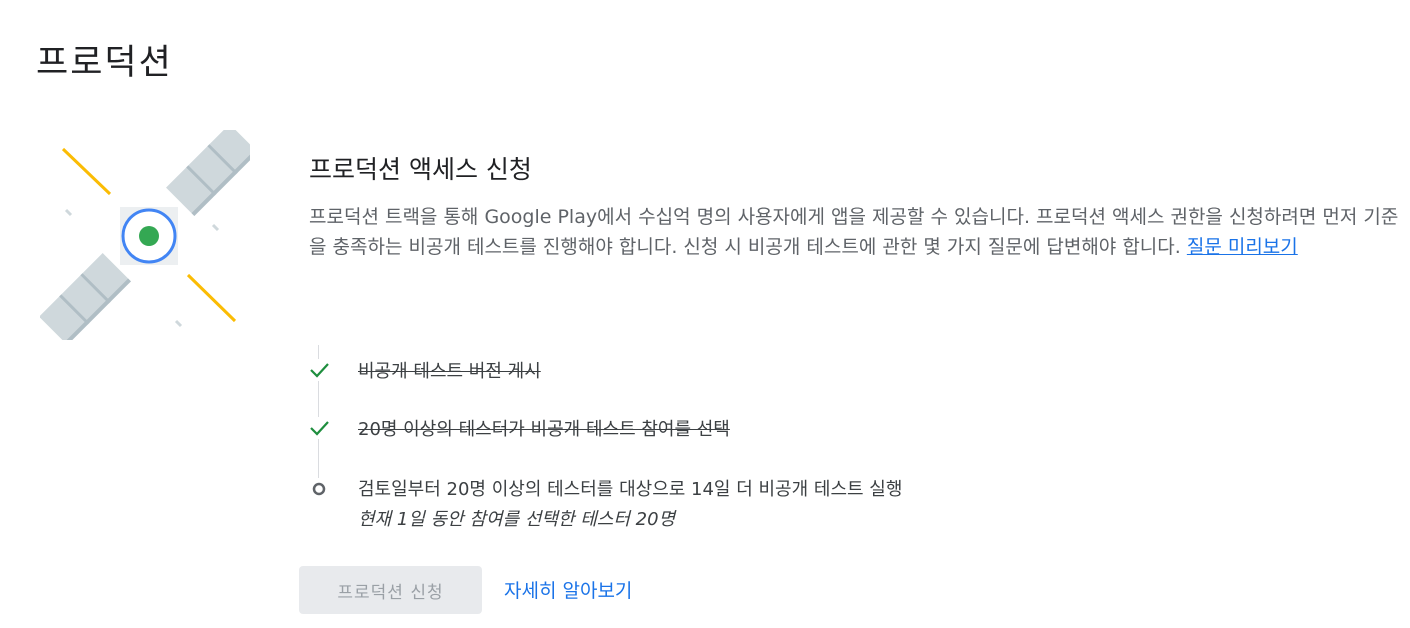 The image size is (1410, 628). Describe the element at coordinates (420, 169) in the screenshot. I see `card-title: 프로덕션 액세스 신청` at that location.